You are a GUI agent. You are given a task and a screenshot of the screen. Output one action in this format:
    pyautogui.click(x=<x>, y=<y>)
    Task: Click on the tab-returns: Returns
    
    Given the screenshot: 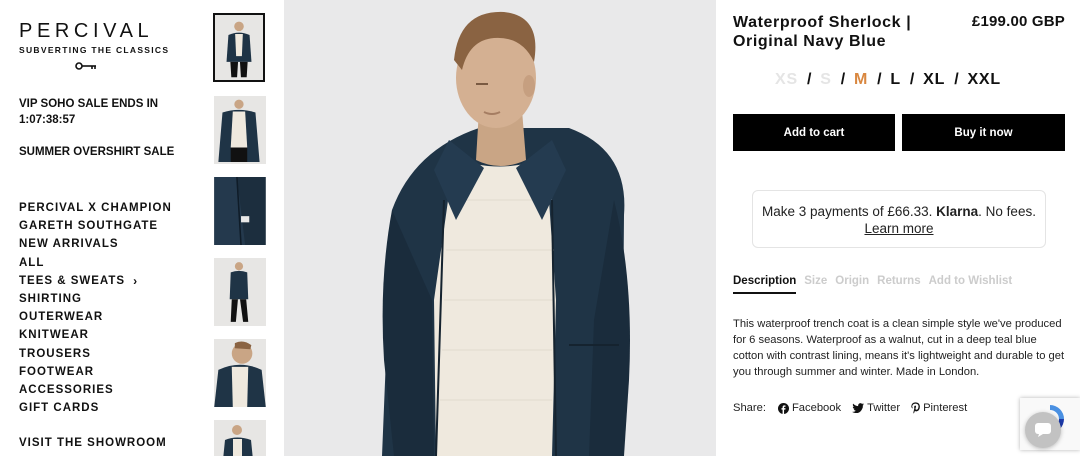 What is the action you would take?
    pyautogui.click(x=898, y=284)
    